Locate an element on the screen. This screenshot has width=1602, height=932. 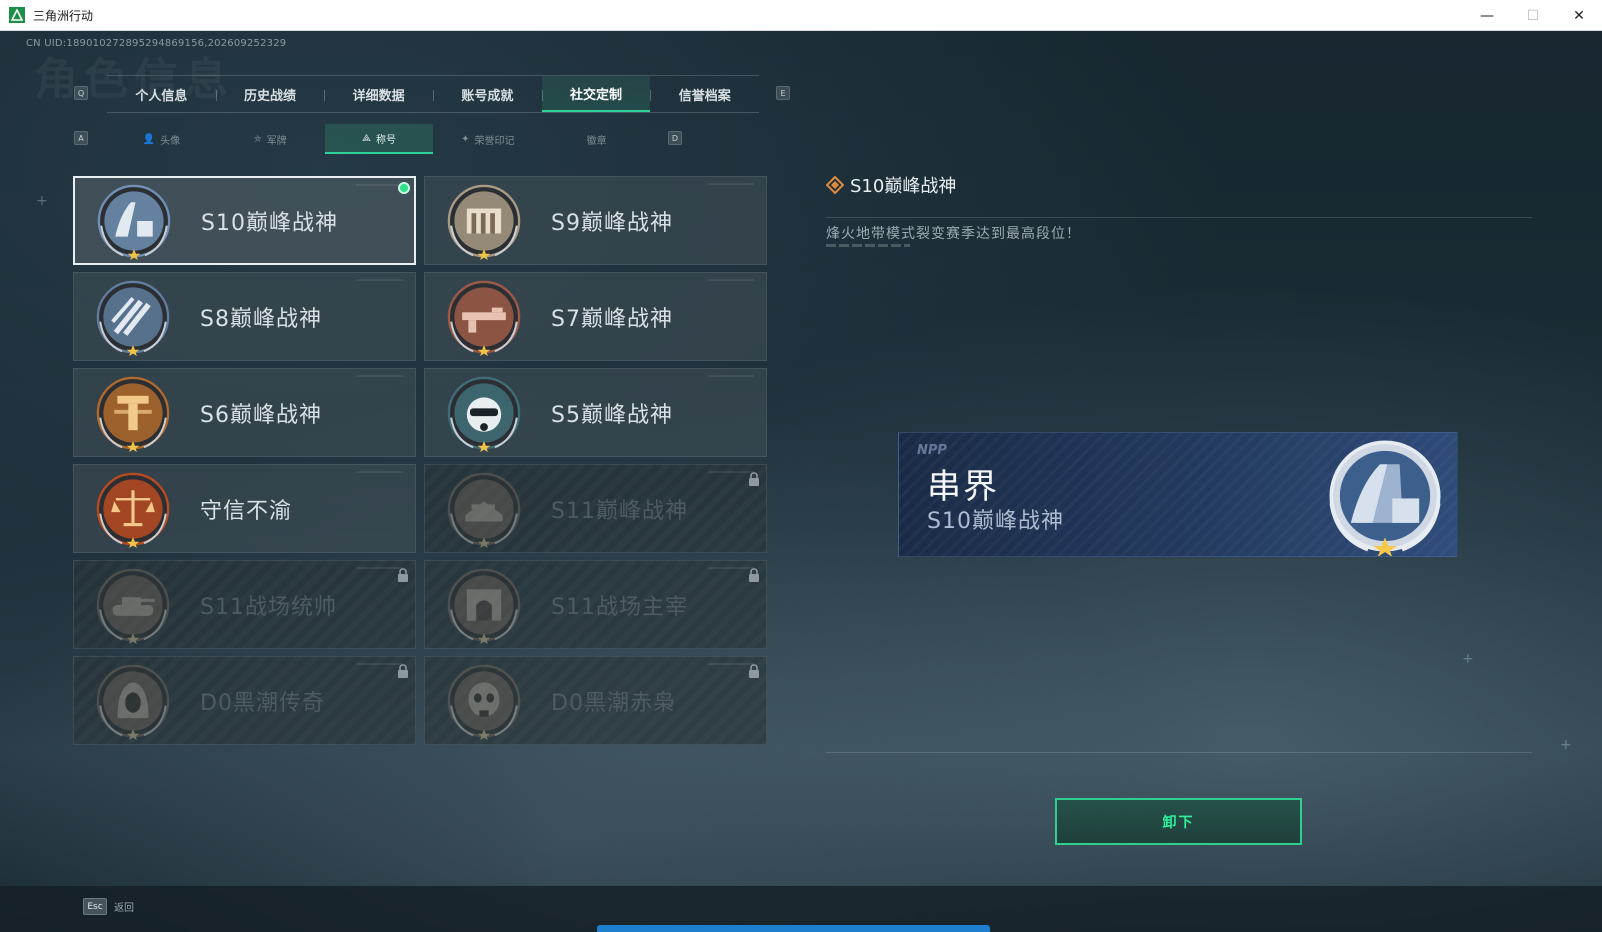
esc-key-hint: Esc is located at coordinates (95, 906).